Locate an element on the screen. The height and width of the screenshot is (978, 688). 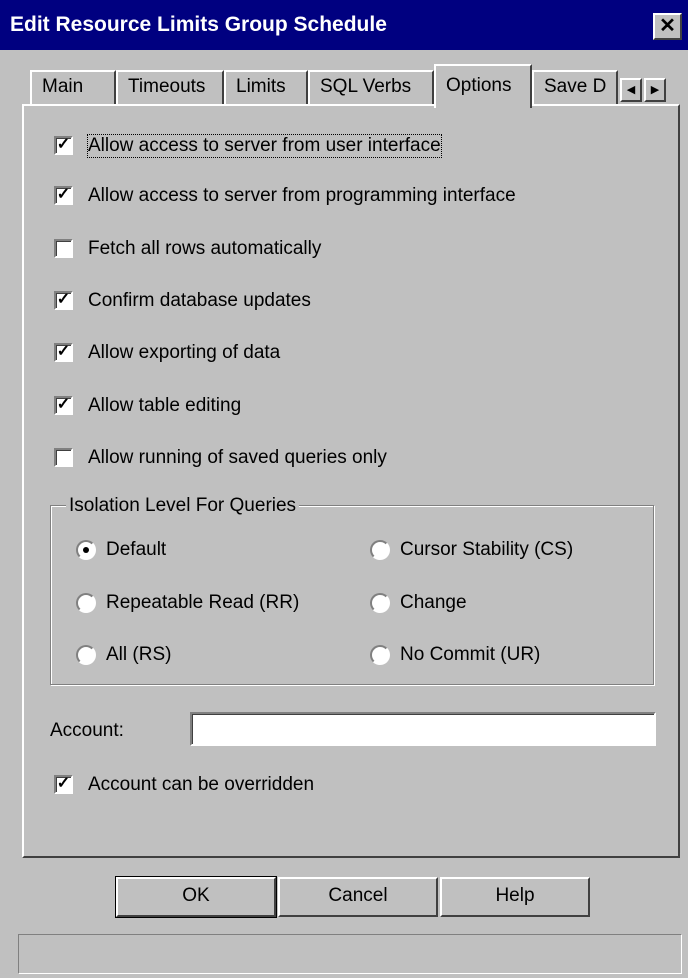
label-account-override: Account can be overridden is located at coordinates (201, 784).